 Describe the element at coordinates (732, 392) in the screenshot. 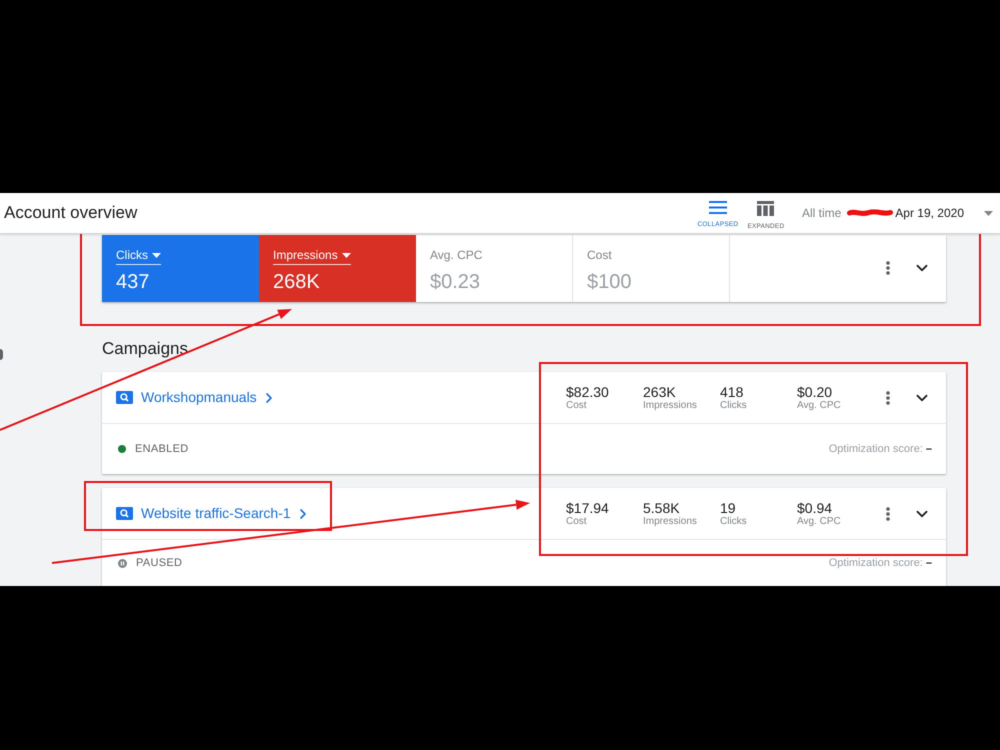

I see `stat-value: 418` at that location.